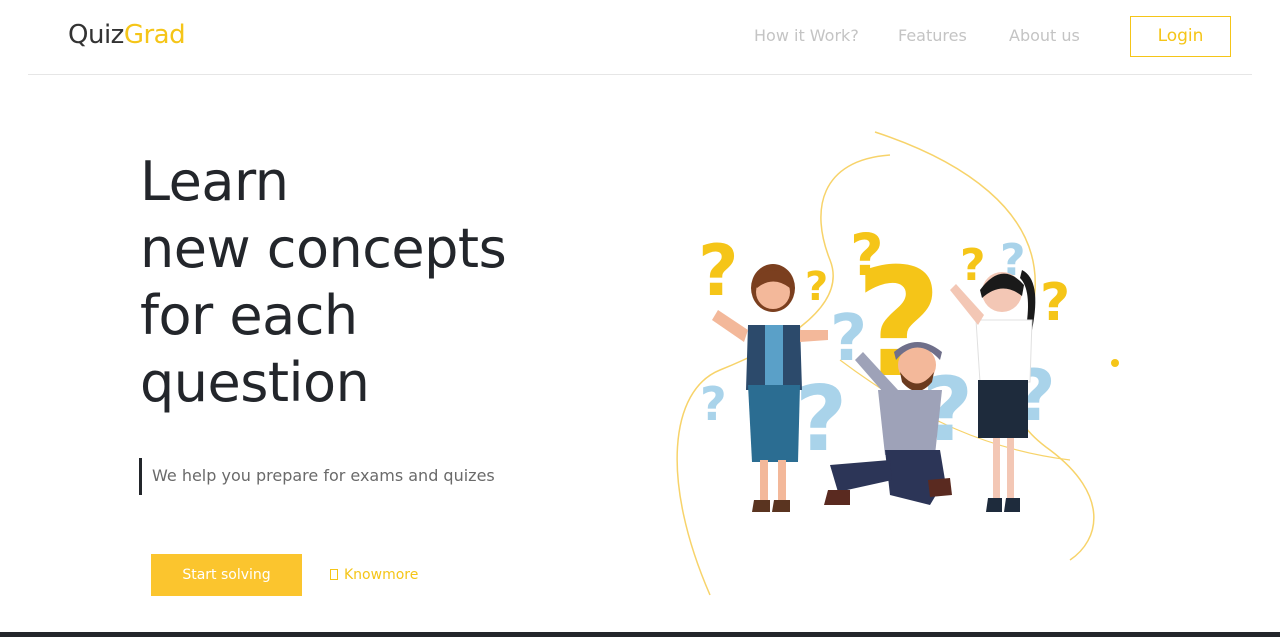  Describe the element at coordinates (249, 315) in the screenshot. I see `hero-title-line-3: for each` at that location.